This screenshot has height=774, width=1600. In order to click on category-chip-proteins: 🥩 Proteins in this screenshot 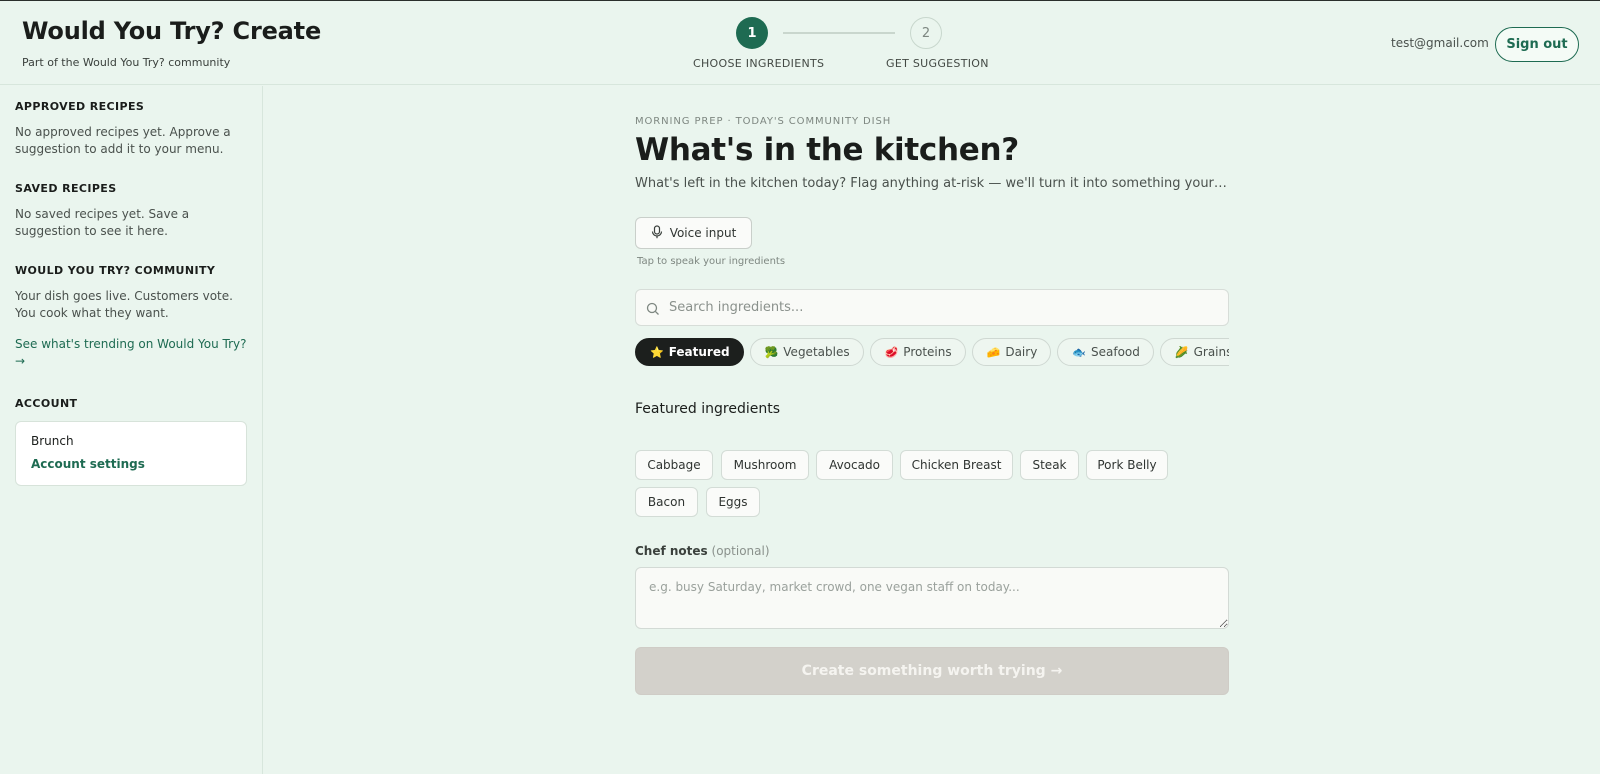, I will do `click(917, 352)`.